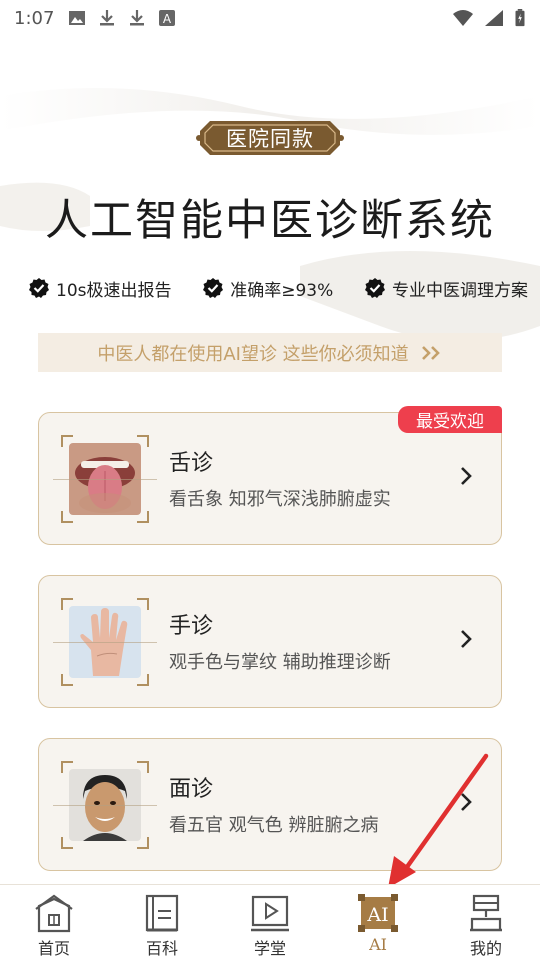 The image size is (540, 960). Describe the element at coordinates (191, 626) in the screenshot. I see `card-title: 手诊` at that location.